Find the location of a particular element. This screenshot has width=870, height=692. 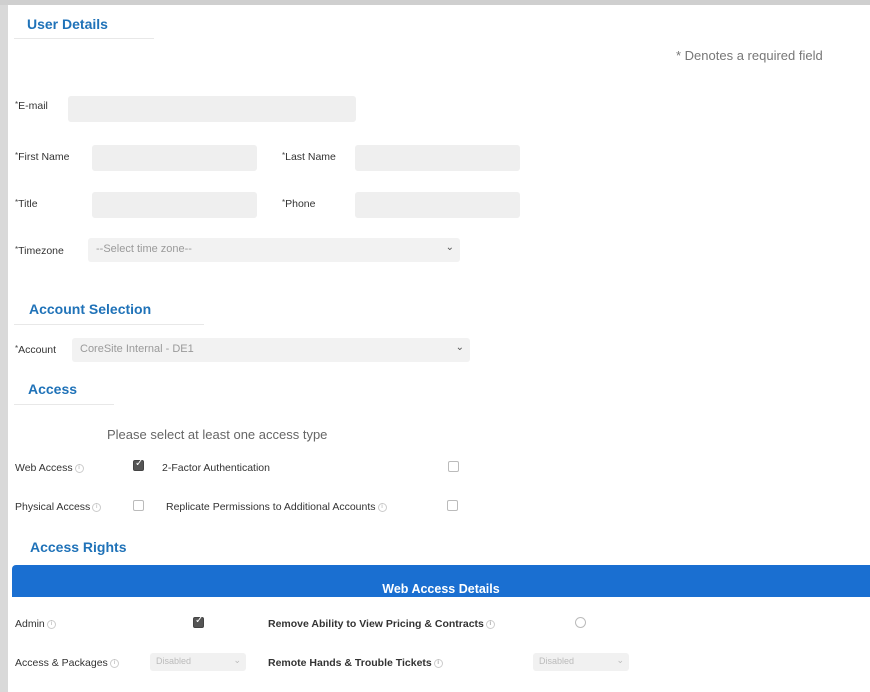

timezone-select: --Select time zone-- ⌄ is located at coordinates (274, 250).